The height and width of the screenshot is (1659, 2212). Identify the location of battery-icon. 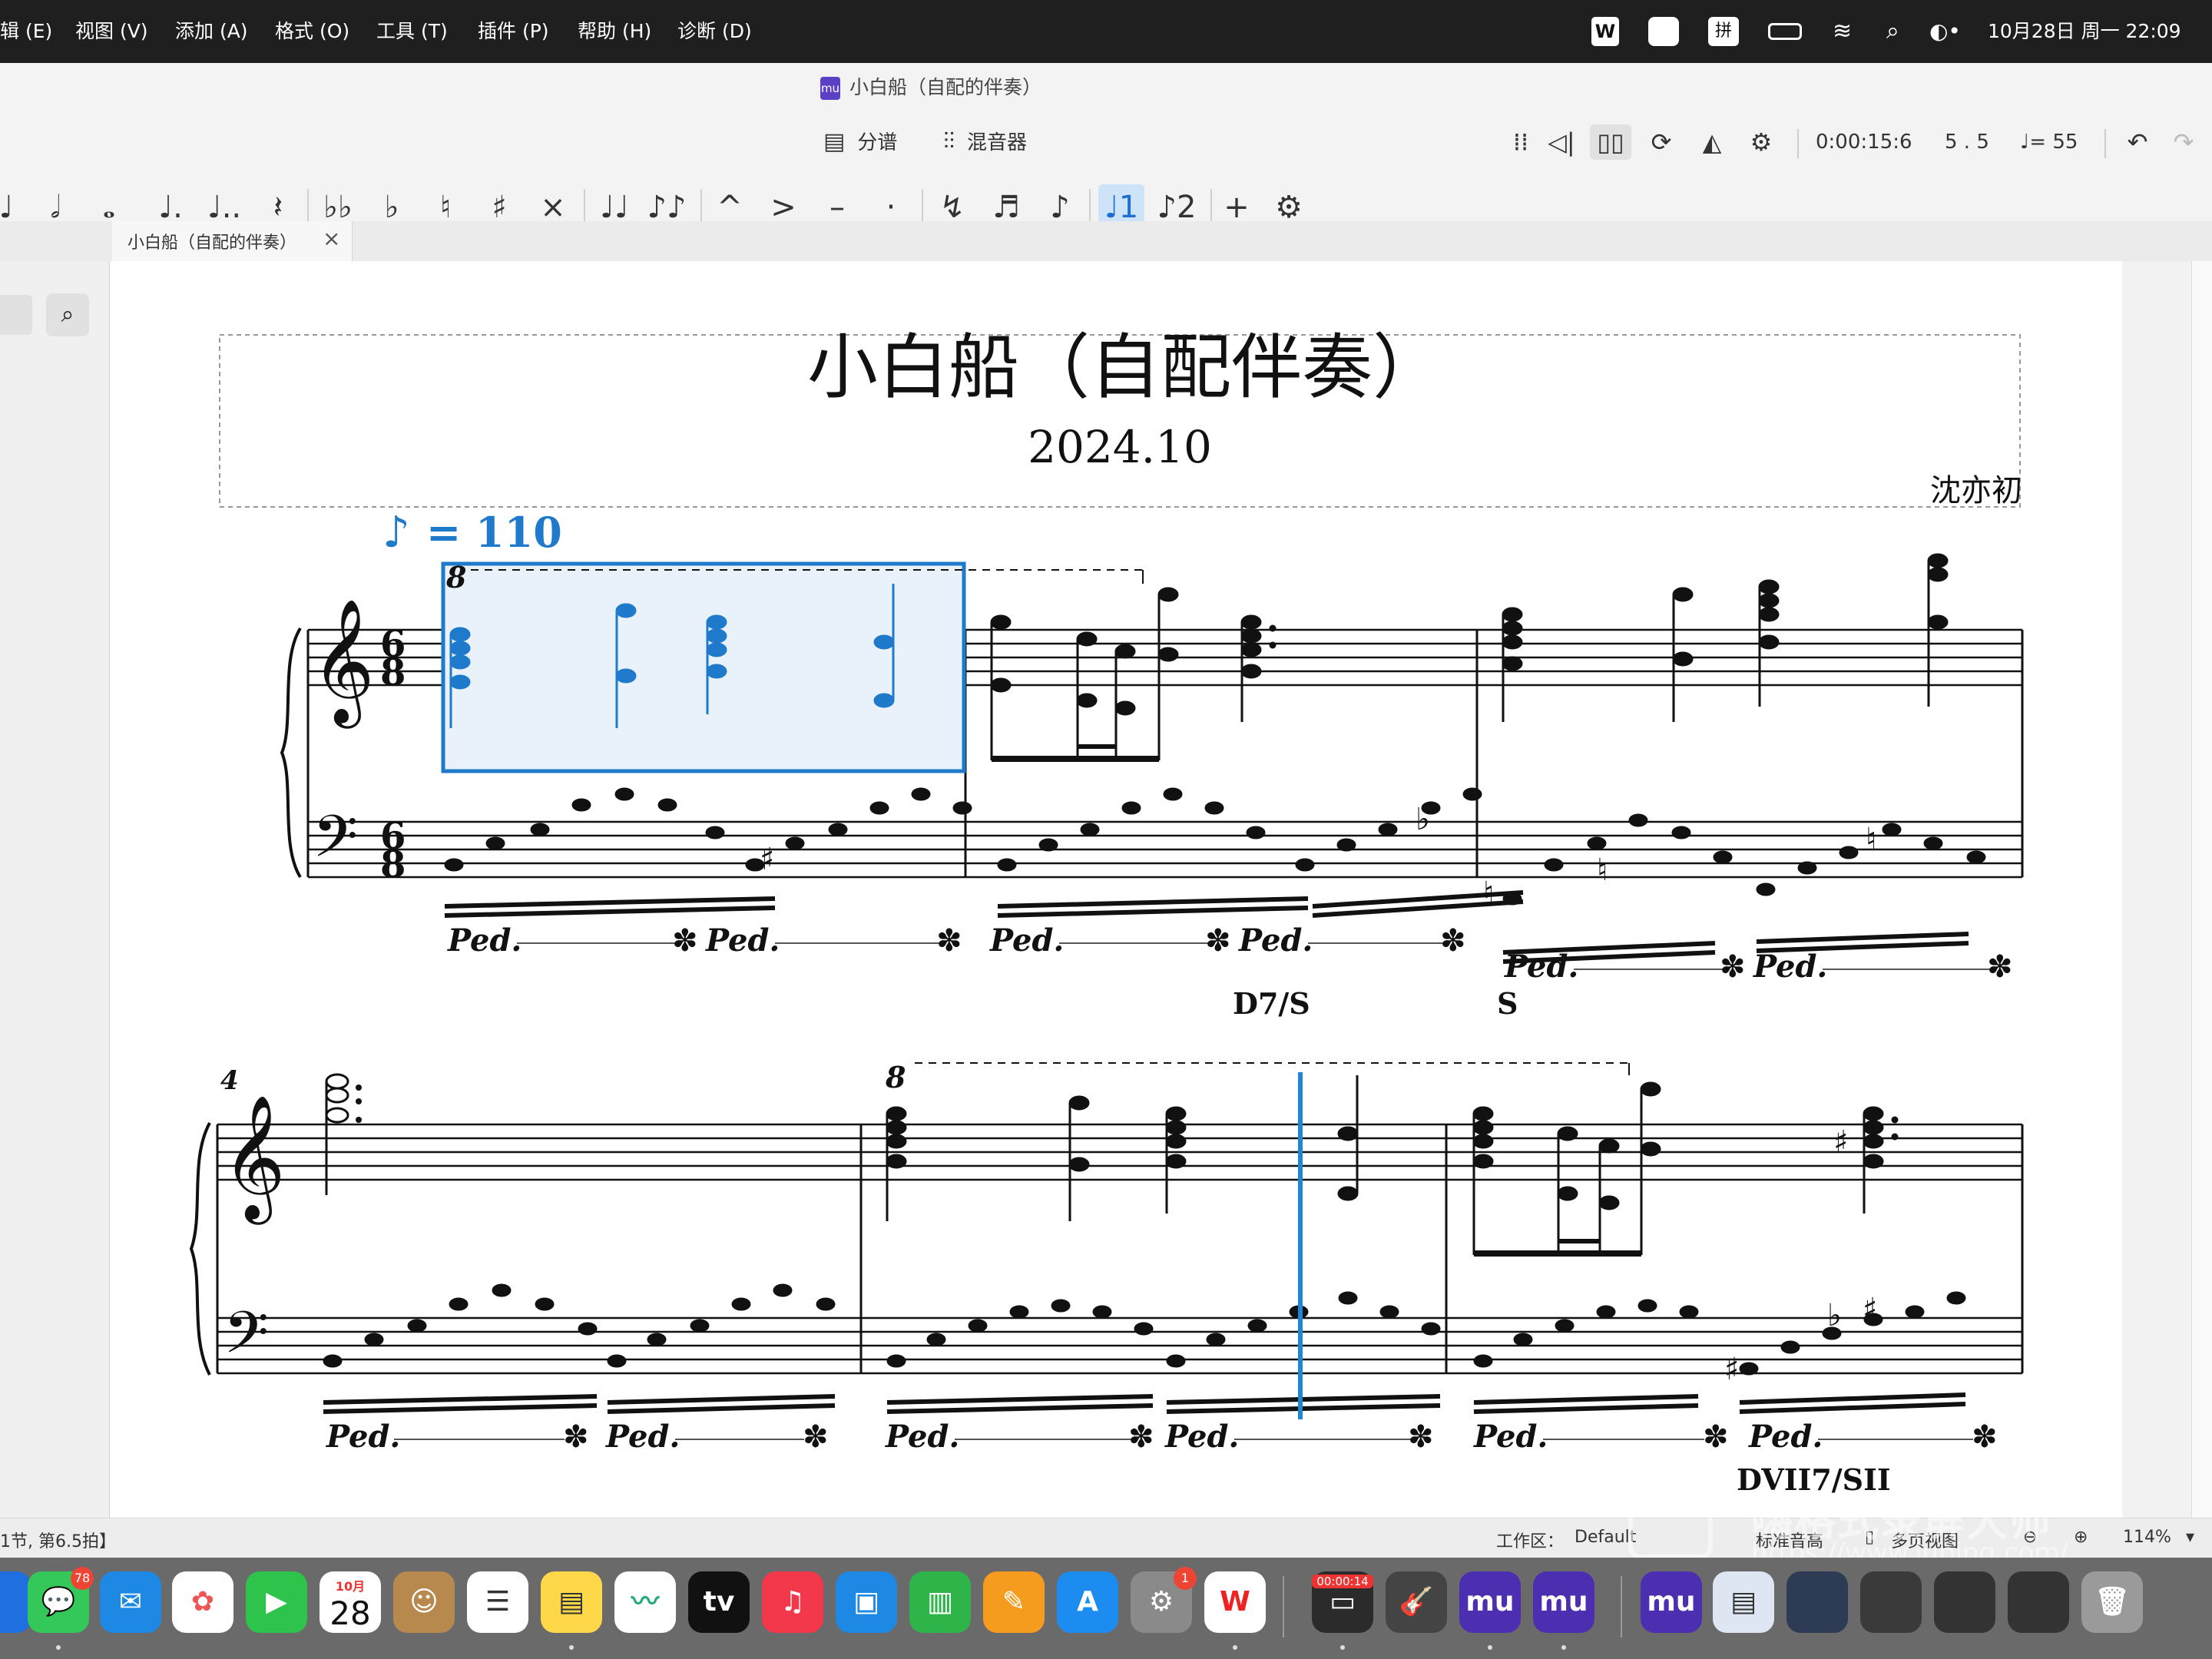
(1785, 31).